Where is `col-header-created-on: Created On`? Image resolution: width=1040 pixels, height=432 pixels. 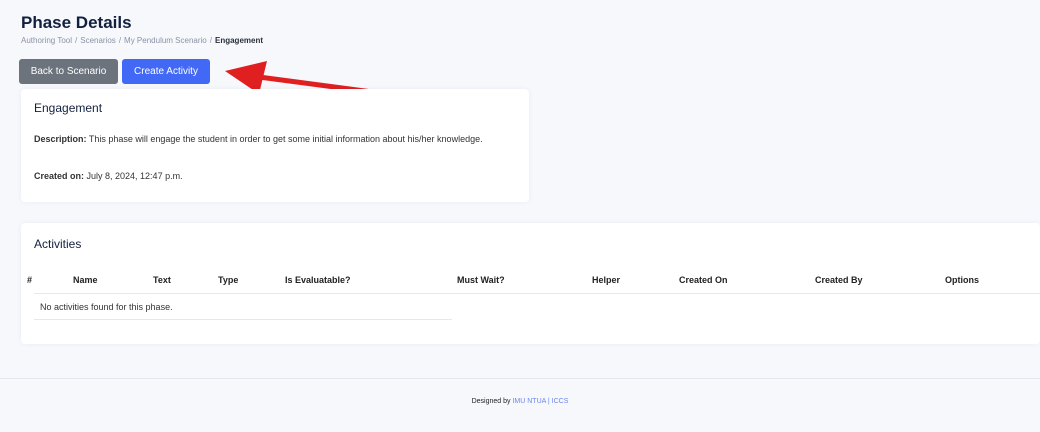
col-header-created-on: Created On is located at coordinates (703, 280).